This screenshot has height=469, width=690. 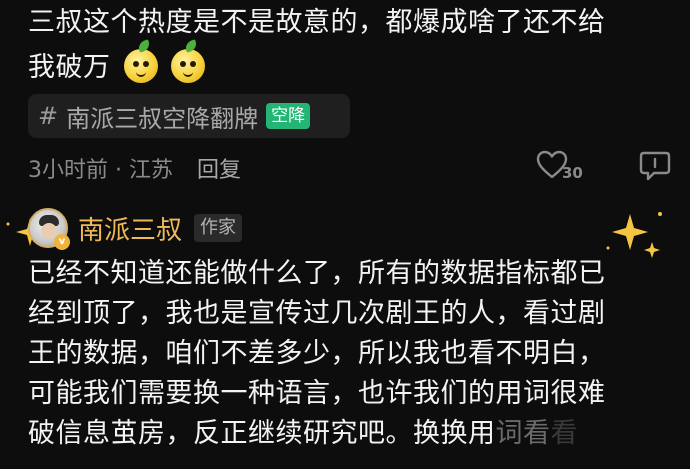 What do you see at coordinates (523, 433) in the screenshot?
I see `reply-line-5-faded: 词看` at bounding box center [523, 433].